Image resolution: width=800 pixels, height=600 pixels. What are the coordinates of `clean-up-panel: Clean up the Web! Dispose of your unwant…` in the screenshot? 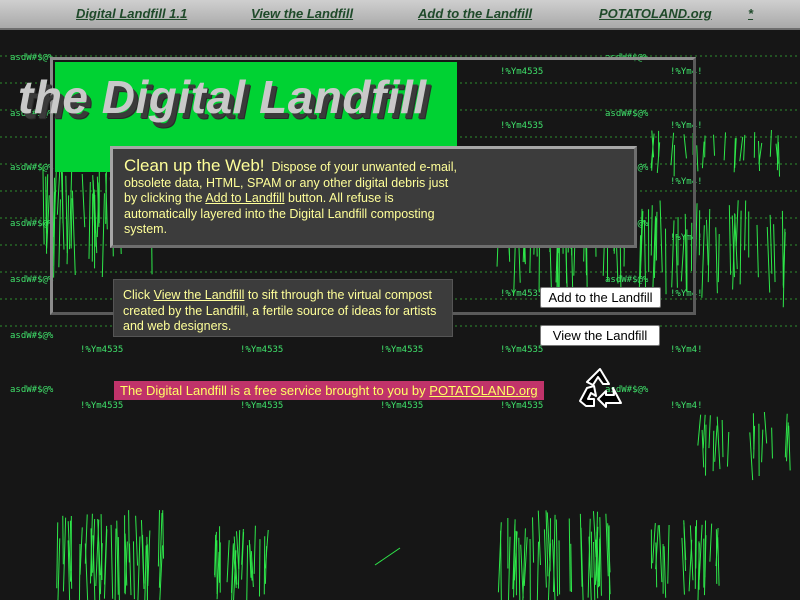 It's located at (373, 197).